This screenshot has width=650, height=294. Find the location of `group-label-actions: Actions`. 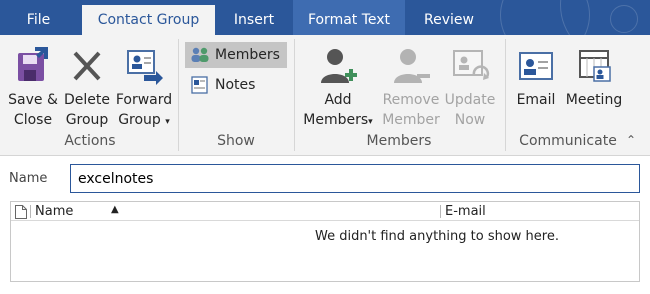

group-label-actions: Actions is located at coordinates (90, 141).